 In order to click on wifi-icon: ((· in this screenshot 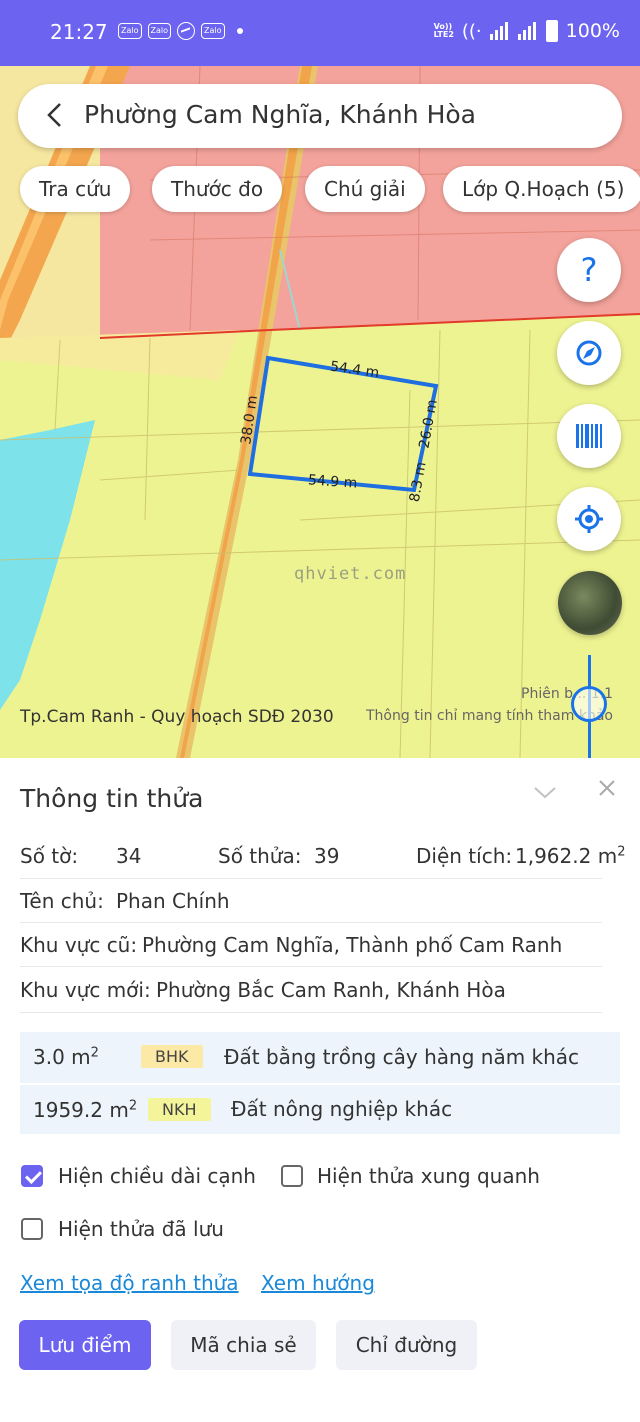, I will do `click(471, 31)`.